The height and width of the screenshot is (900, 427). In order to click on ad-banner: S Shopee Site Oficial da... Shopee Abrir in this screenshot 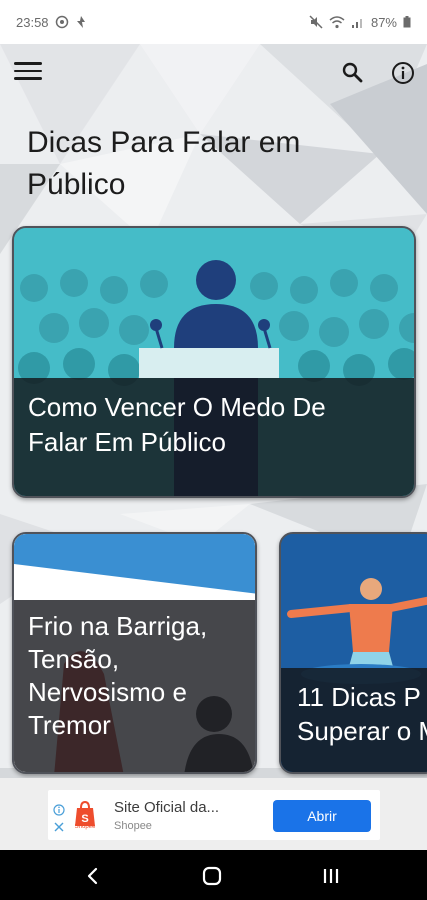, I will do `click(214, 815)`.